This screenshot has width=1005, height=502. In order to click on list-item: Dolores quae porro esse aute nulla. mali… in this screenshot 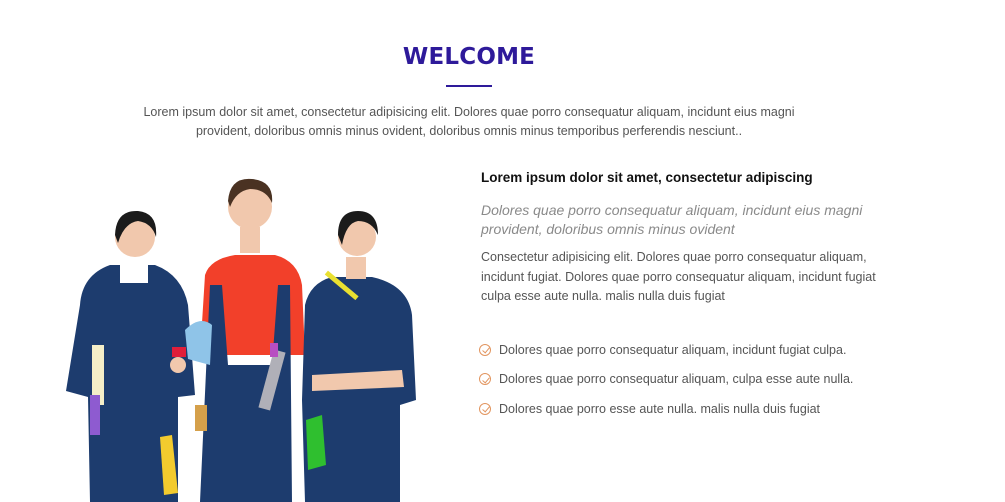, I will do `click(689, 409)`.